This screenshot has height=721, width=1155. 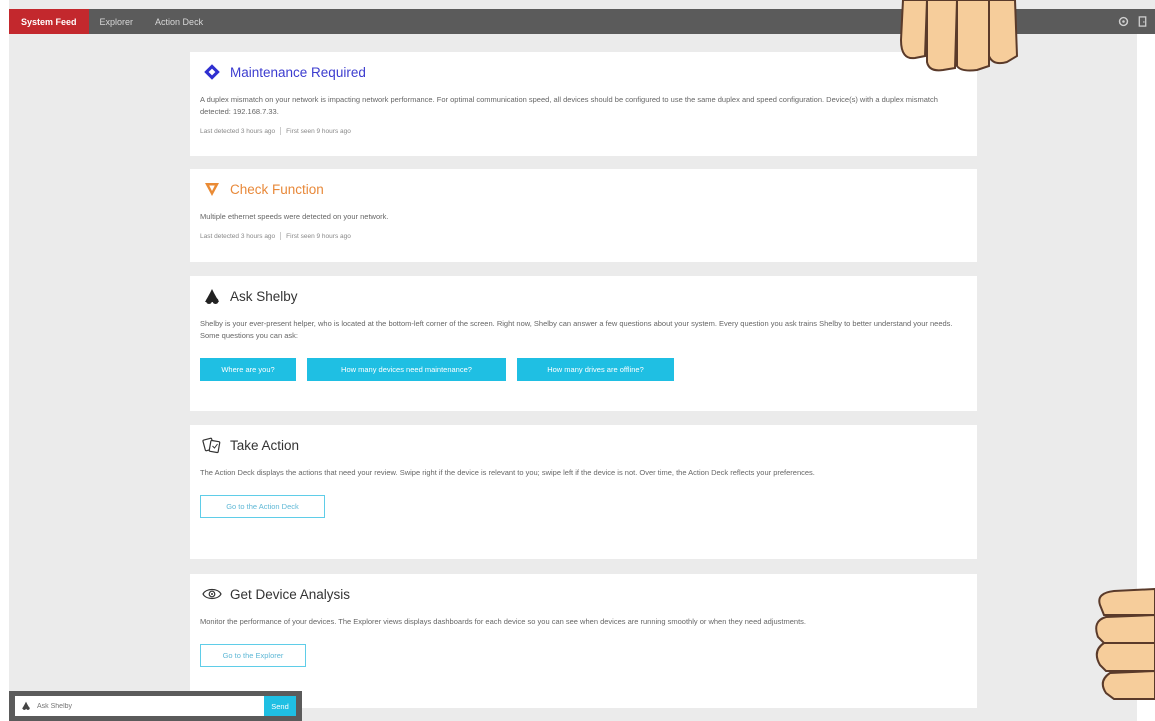 I want to click on card-title: Maintenance Required, so click(x=298, y=72).